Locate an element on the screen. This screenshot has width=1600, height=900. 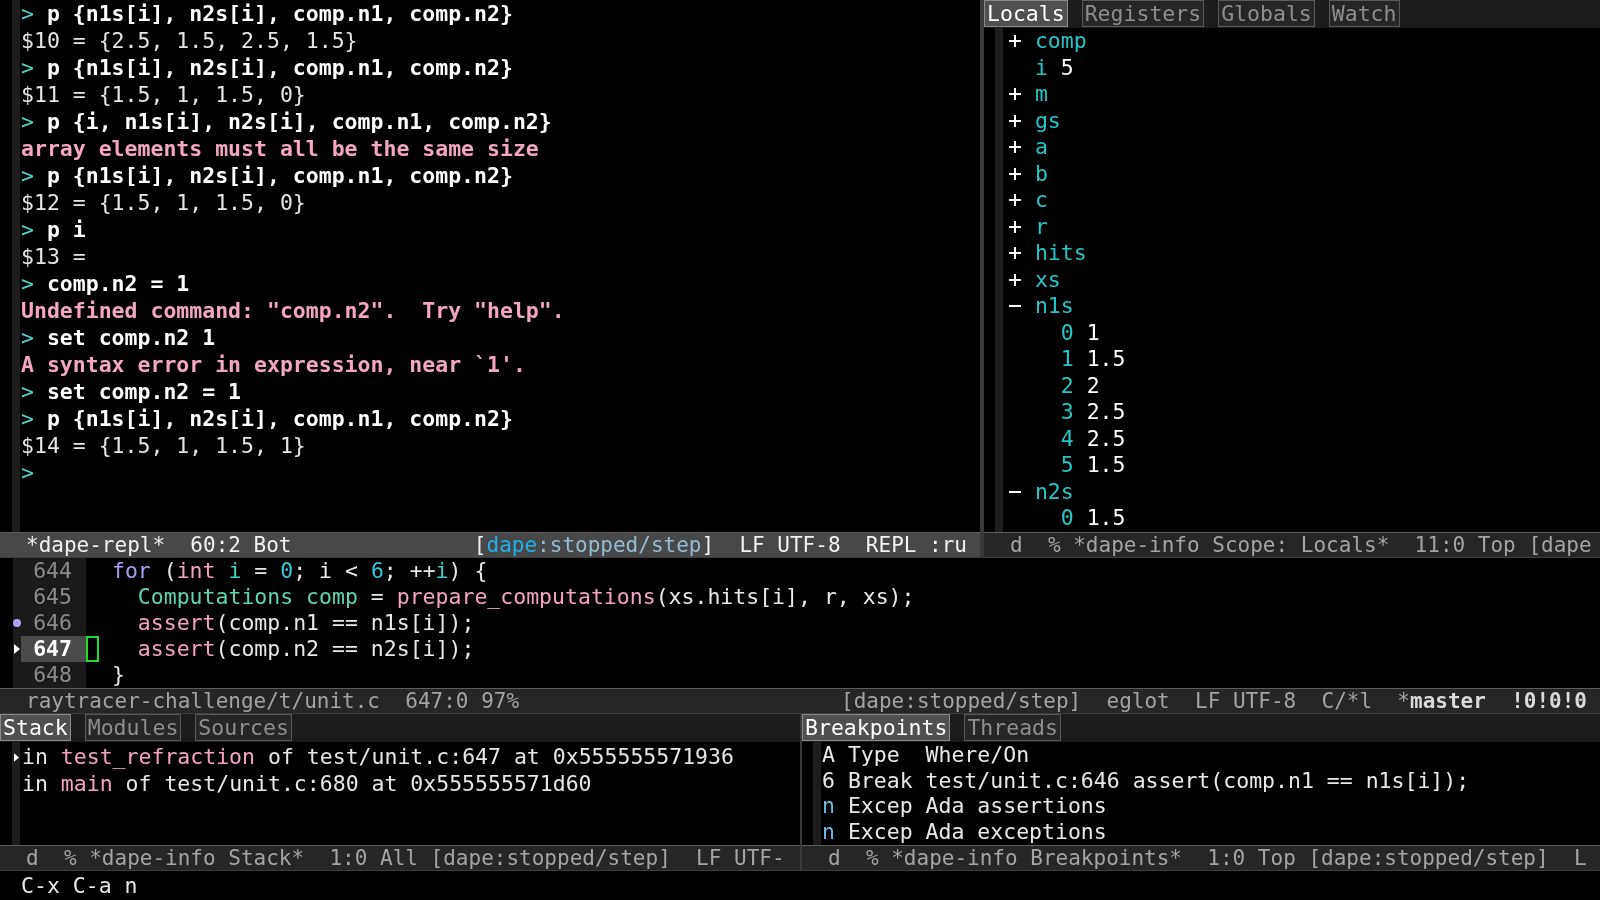
repl-output: $10 = {2.5, 1.5, 2.5, 1.5} is located at coordinates (189, 40).